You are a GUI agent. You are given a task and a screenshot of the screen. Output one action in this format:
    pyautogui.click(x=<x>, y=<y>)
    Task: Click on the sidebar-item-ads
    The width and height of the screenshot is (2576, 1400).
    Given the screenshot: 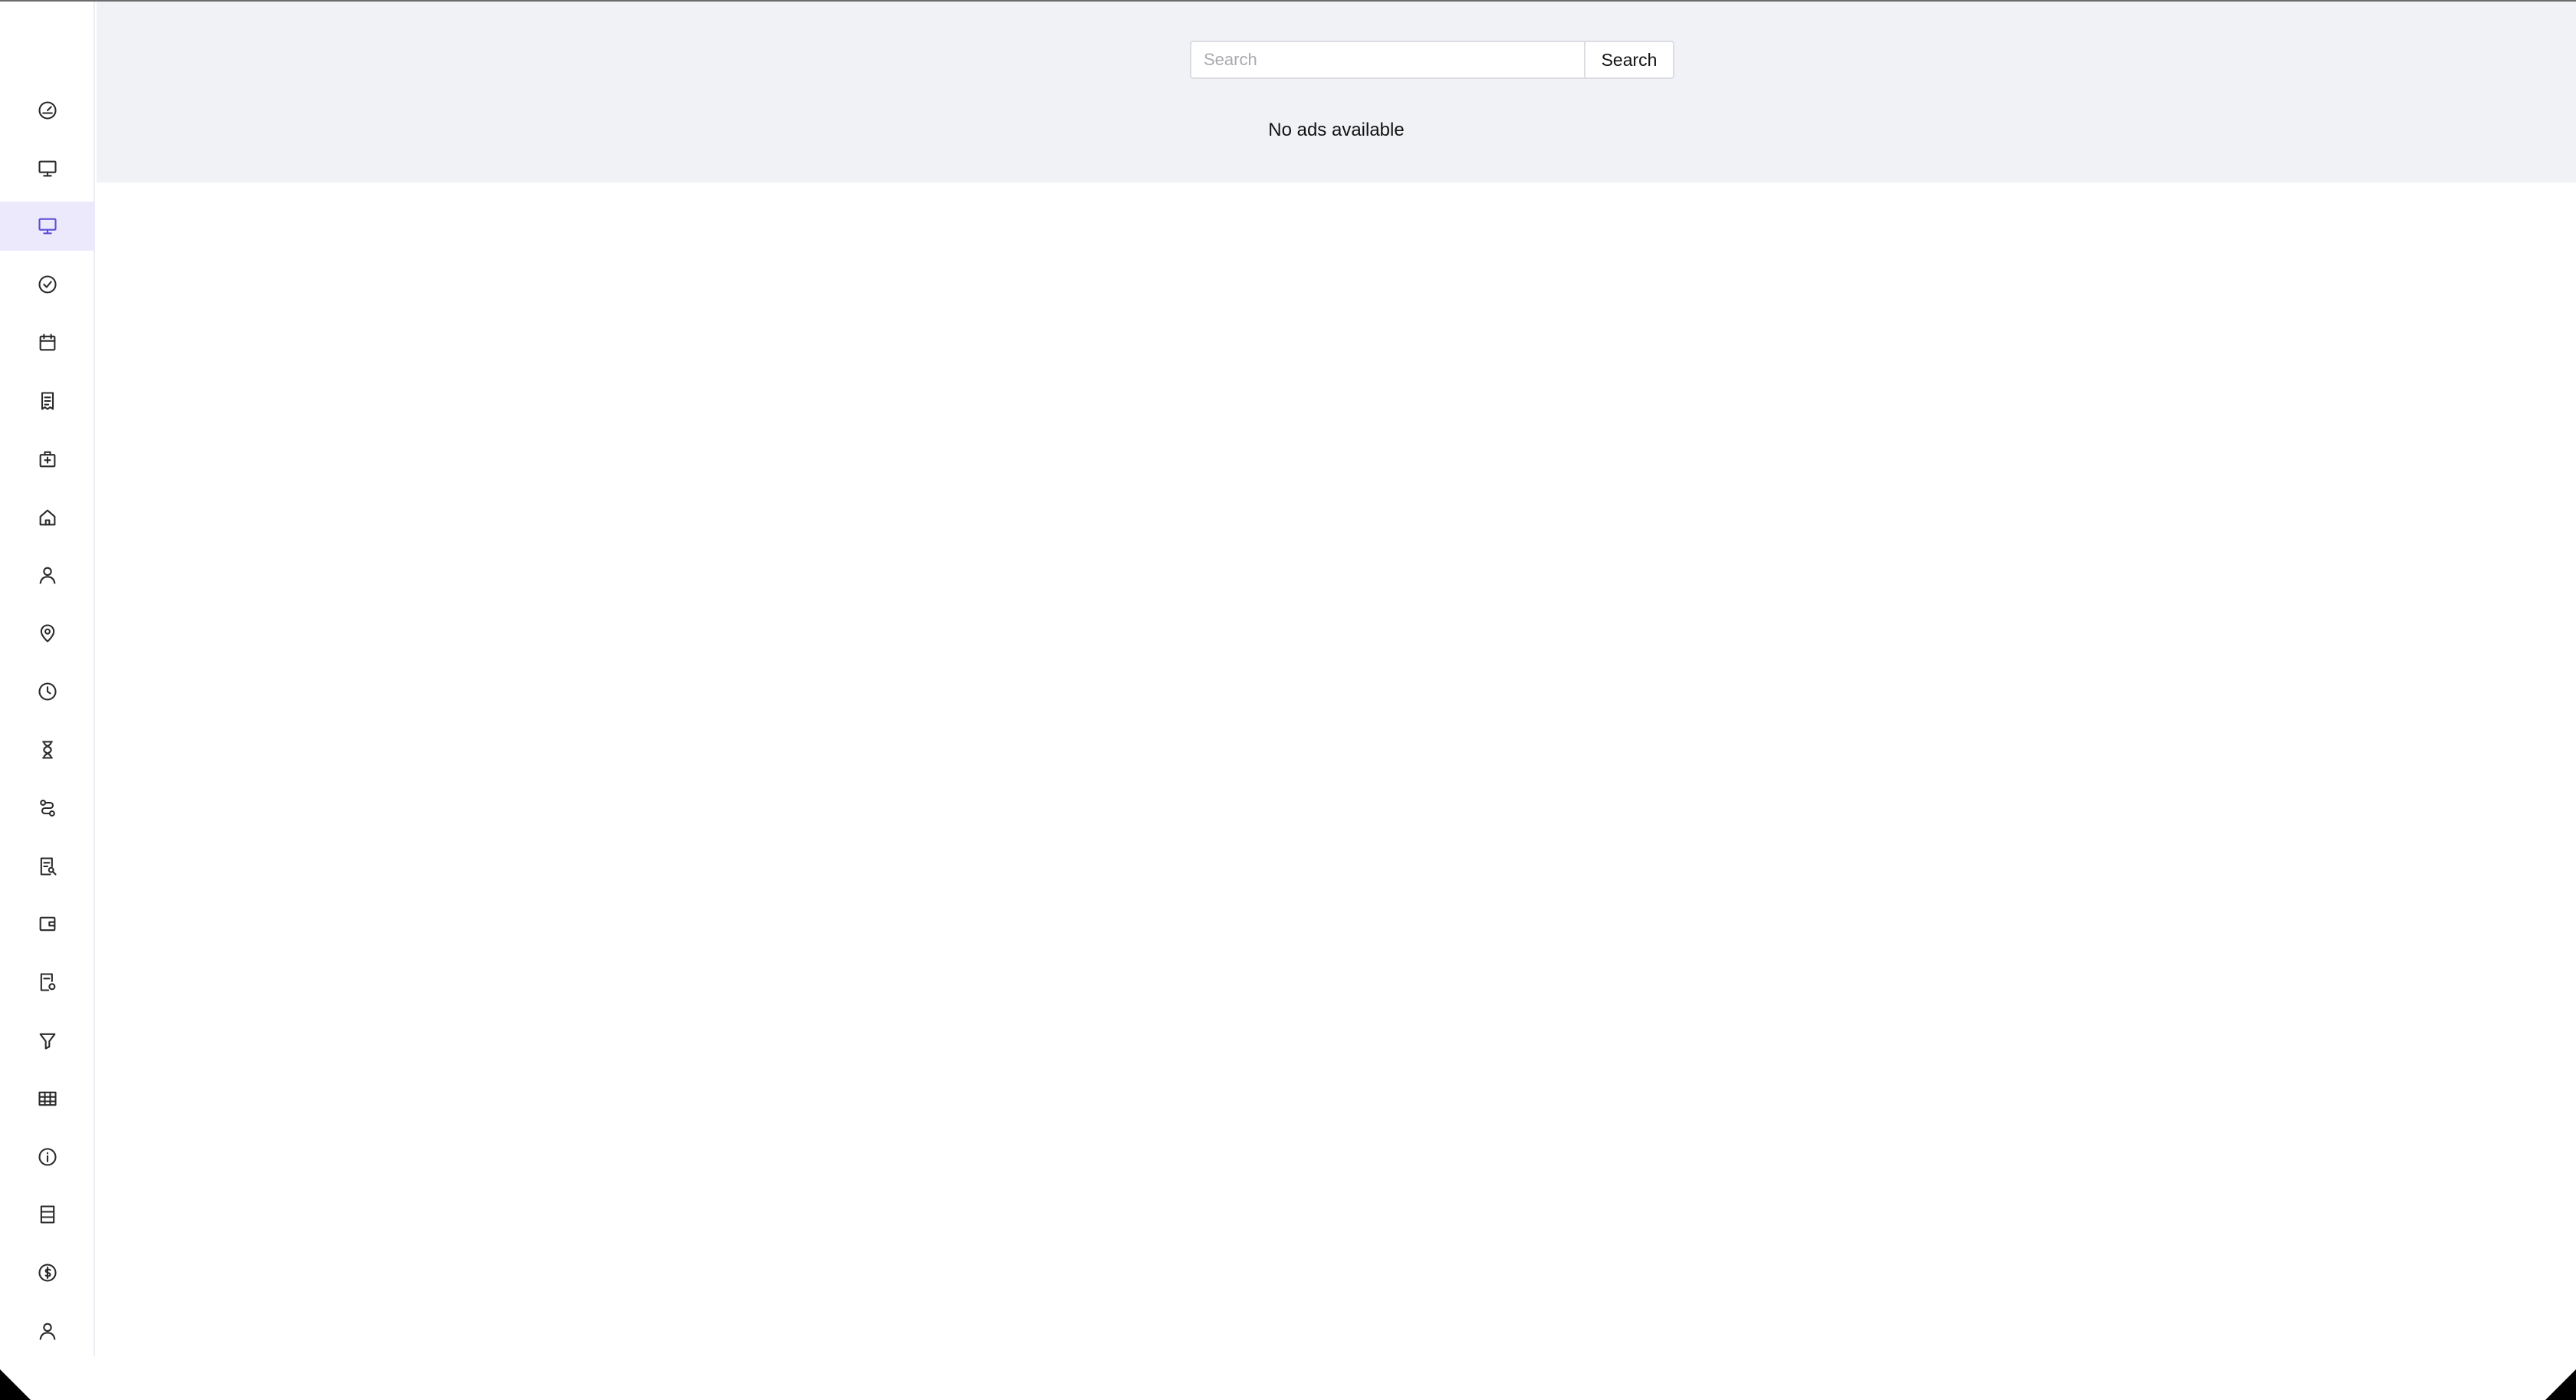 What is the action you would take?
    pyautogui.click(x=48, y=226)
    